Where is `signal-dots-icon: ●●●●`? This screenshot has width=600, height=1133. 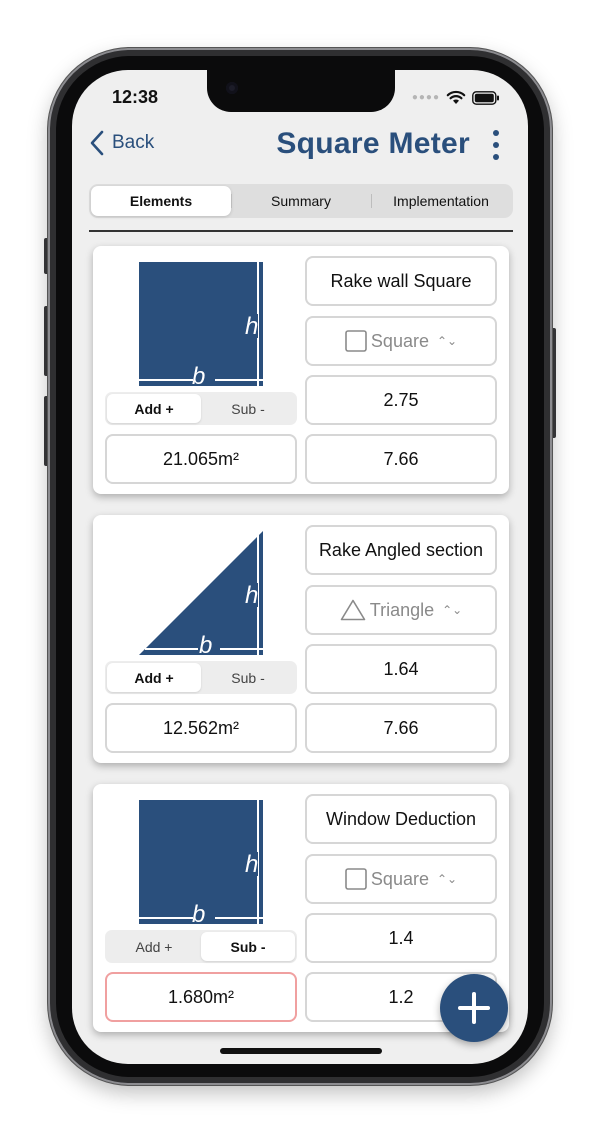 signal-dots-icon: ●●●● is located at coordinates (425, 97).